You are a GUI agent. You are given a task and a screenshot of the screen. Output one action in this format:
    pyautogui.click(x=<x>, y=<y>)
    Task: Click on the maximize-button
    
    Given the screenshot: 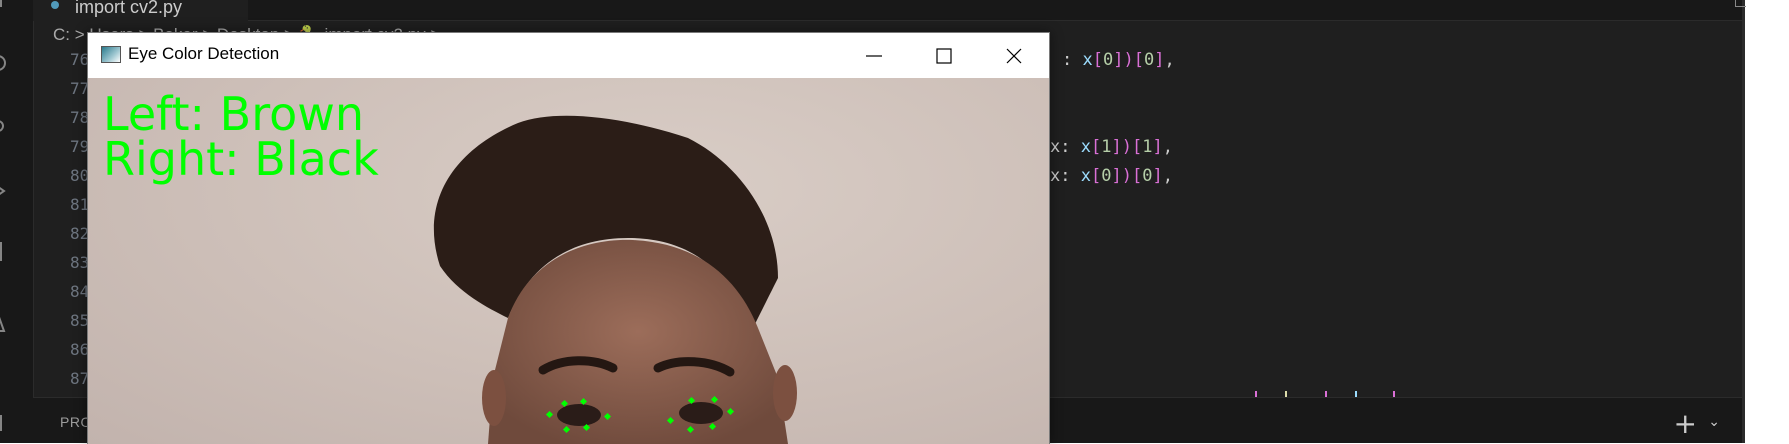 What is the action you would take?
    pyautogui.click(x=944, y=55)
    